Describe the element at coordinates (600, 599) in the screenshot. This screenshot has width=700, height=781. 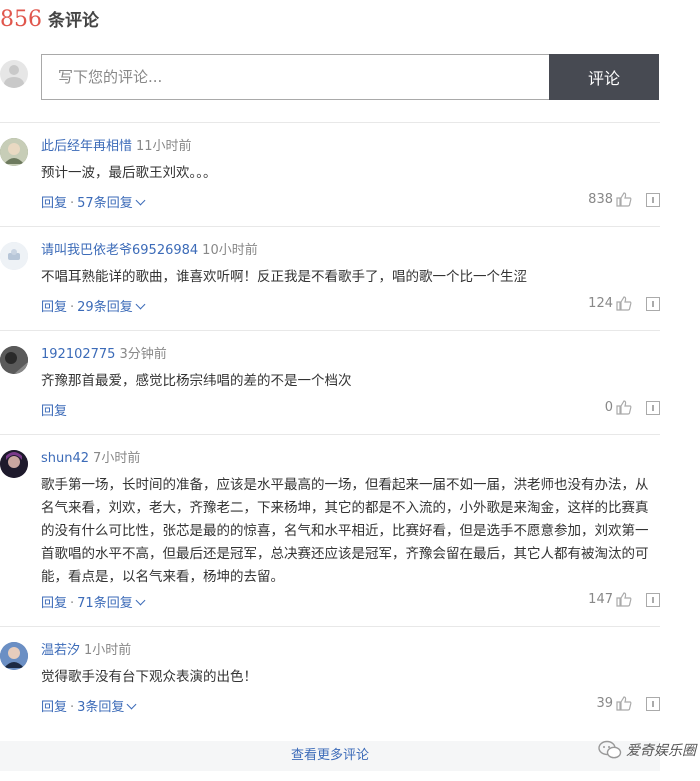
I see `like-count: 147` at that location.